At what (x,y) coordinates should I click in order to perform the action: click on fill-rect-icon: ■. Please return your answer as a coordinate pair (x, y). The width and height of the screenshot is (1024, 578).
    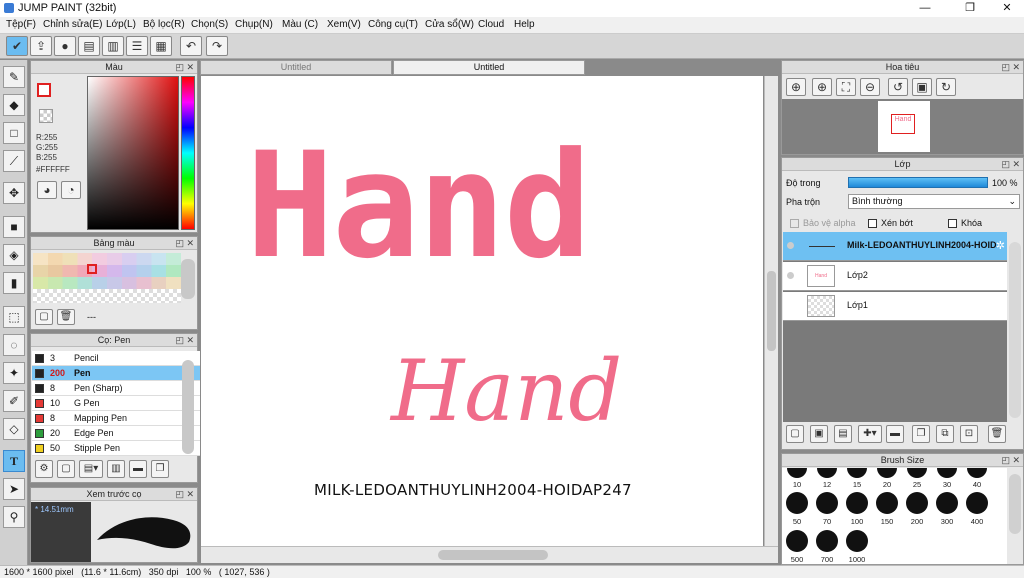
    Looking at the image, I should click on (14, 227).